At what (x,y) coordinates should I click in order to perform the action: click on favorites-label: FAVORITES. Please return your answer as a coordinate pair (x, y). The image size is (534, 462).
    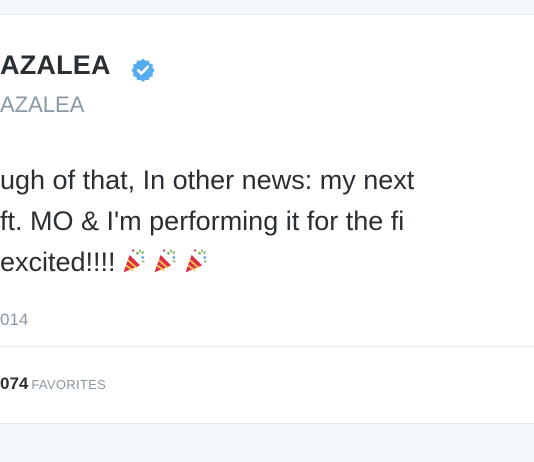
    Looking at the image, I should click on (69, 384).